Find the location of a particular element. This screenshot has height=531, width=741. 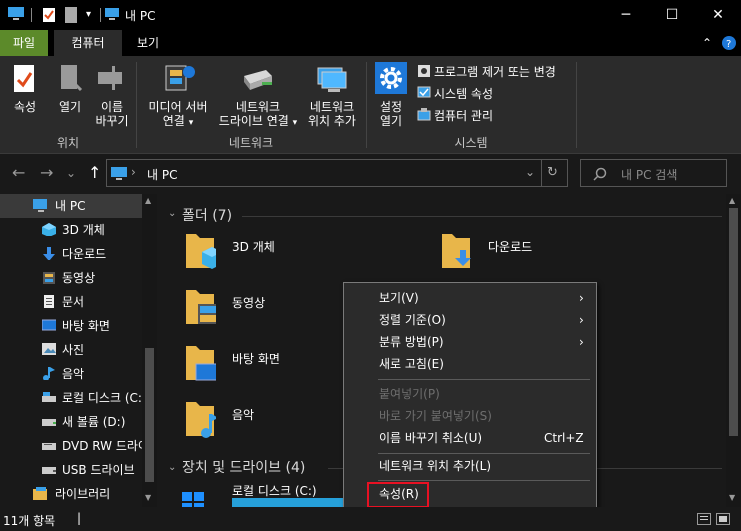

address-dropdown-button: ⌄ is located at coordinates (530, 172).